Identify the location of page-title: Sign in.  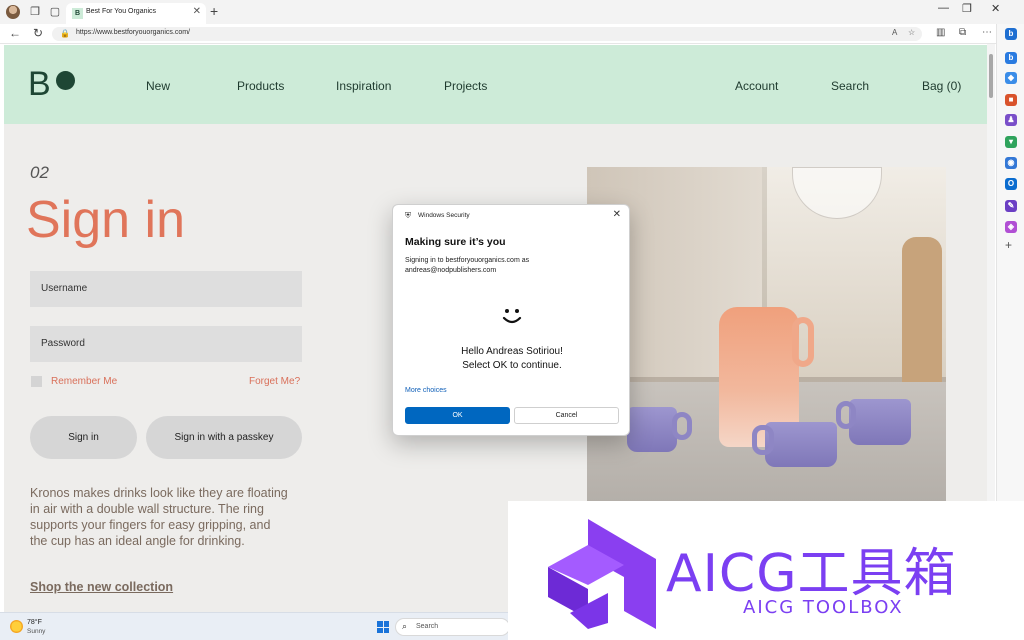
(105, 220).